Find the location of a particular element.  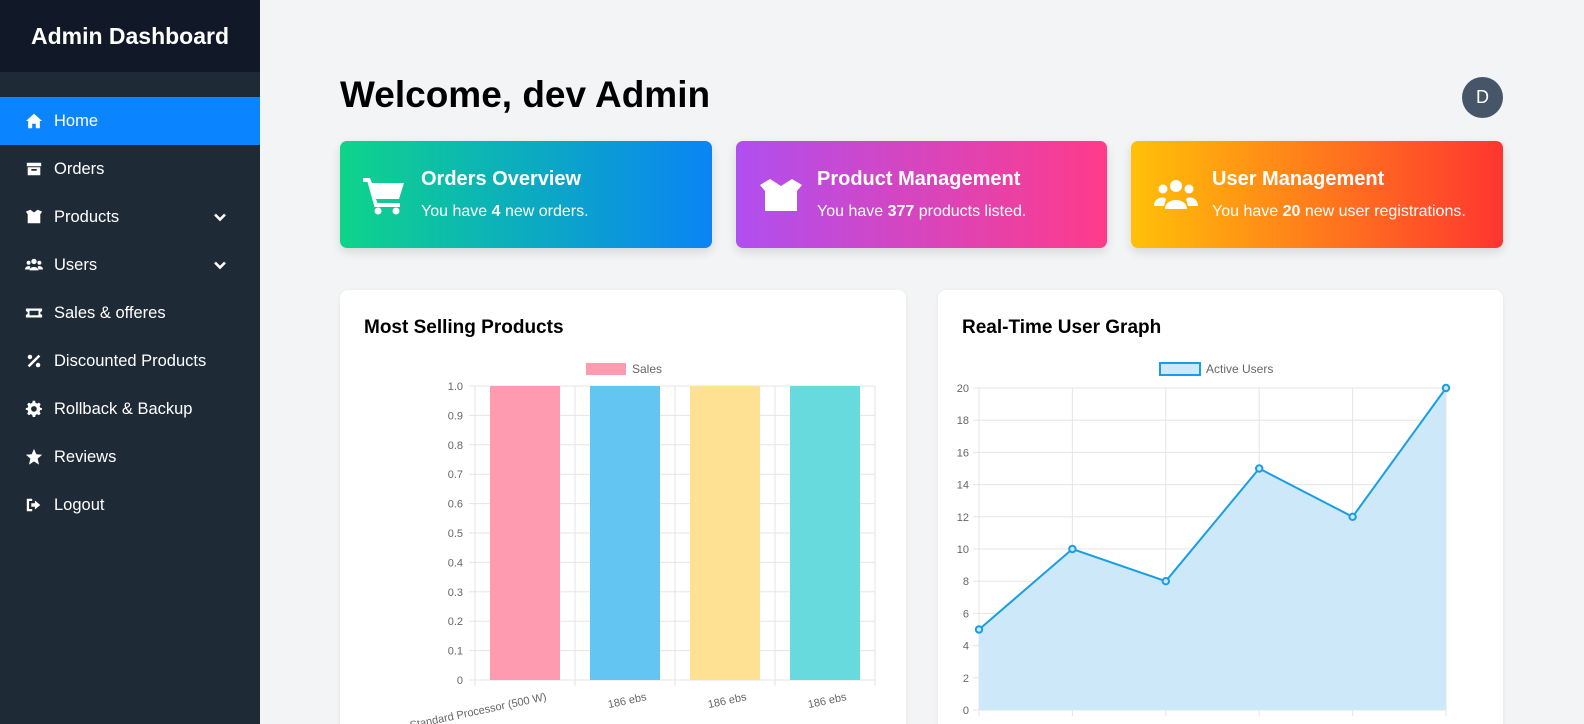

orders-overview-card: Orders Overview You have 4 new orders. is located at coordinates (526, 194).